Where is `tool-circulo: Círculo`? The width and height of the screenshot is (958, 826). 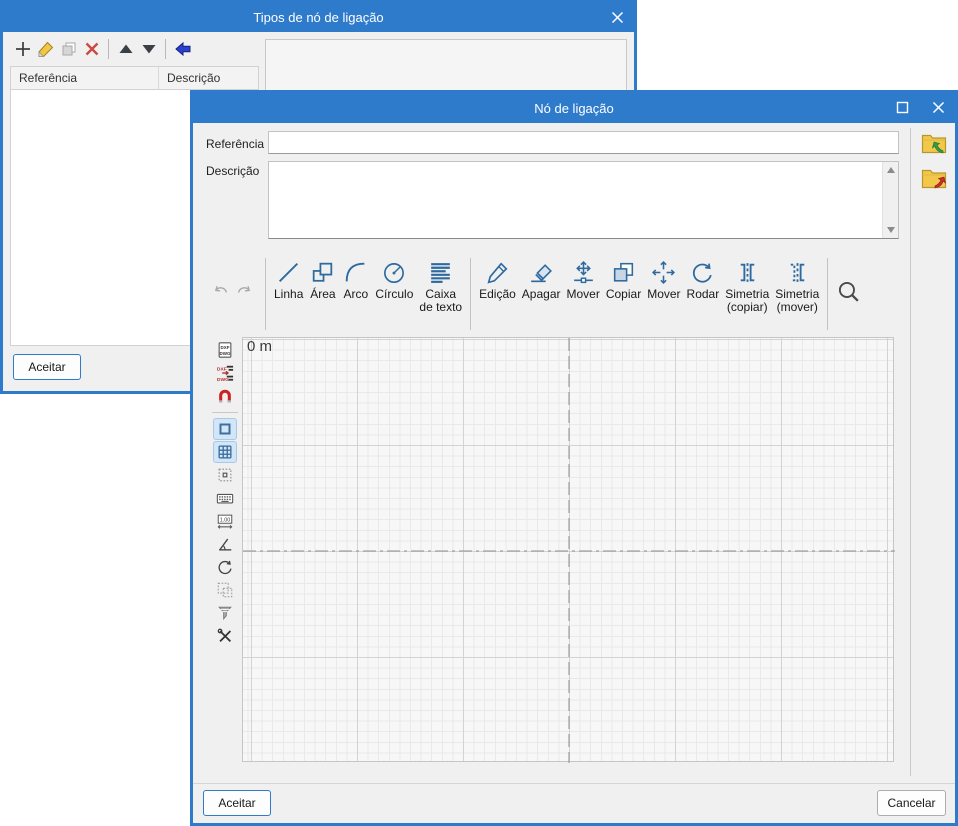 tool-circulo: Círculo is located at coordinates (394, 278).